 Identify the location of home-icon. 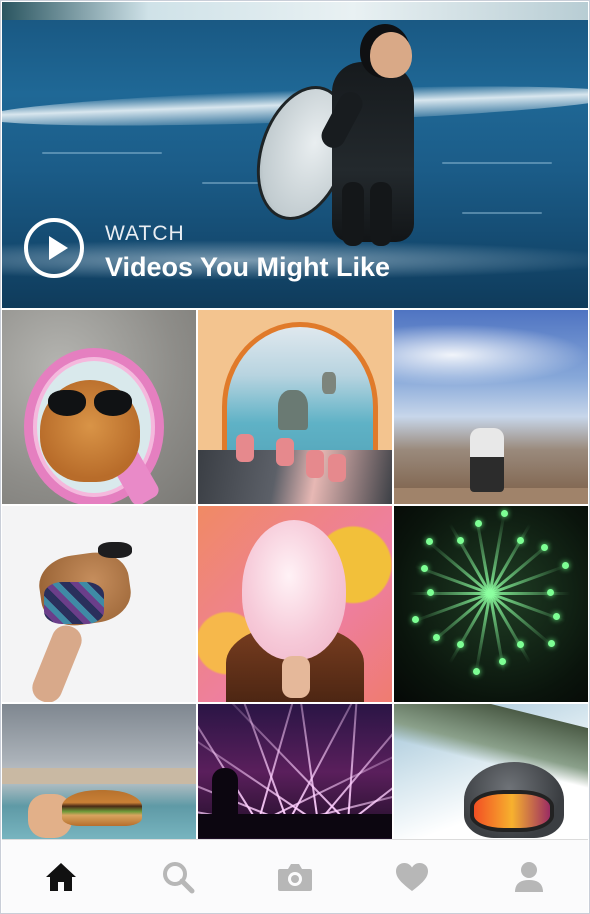
(60, 877).